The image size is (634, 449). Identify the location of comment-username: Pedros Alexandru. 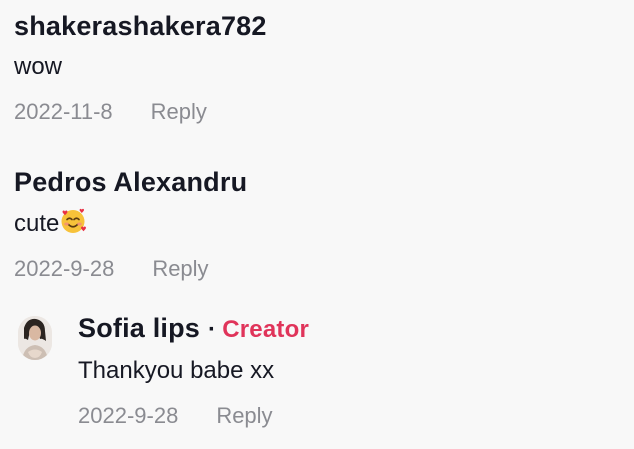
(324, 182).